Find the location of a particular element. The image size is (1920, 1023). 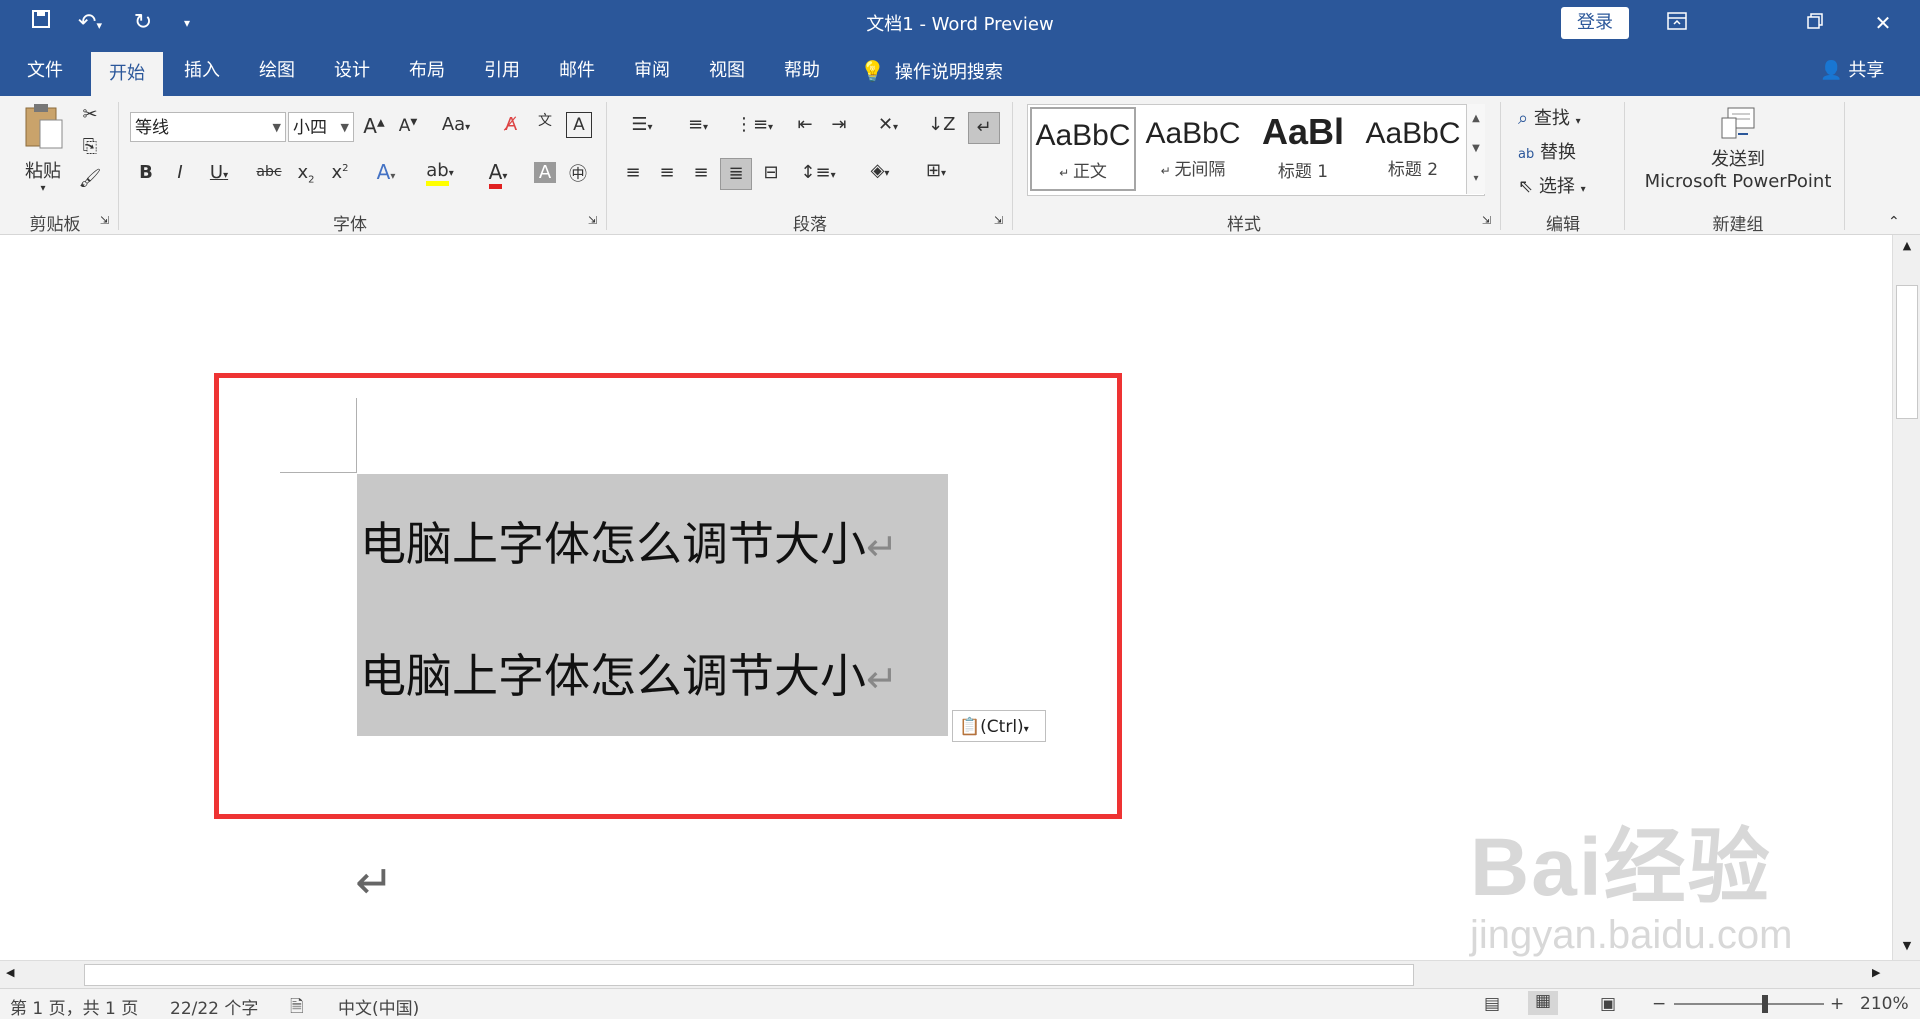

font-size-combo: 小四 ▼ is located at coordinates (321, 127).